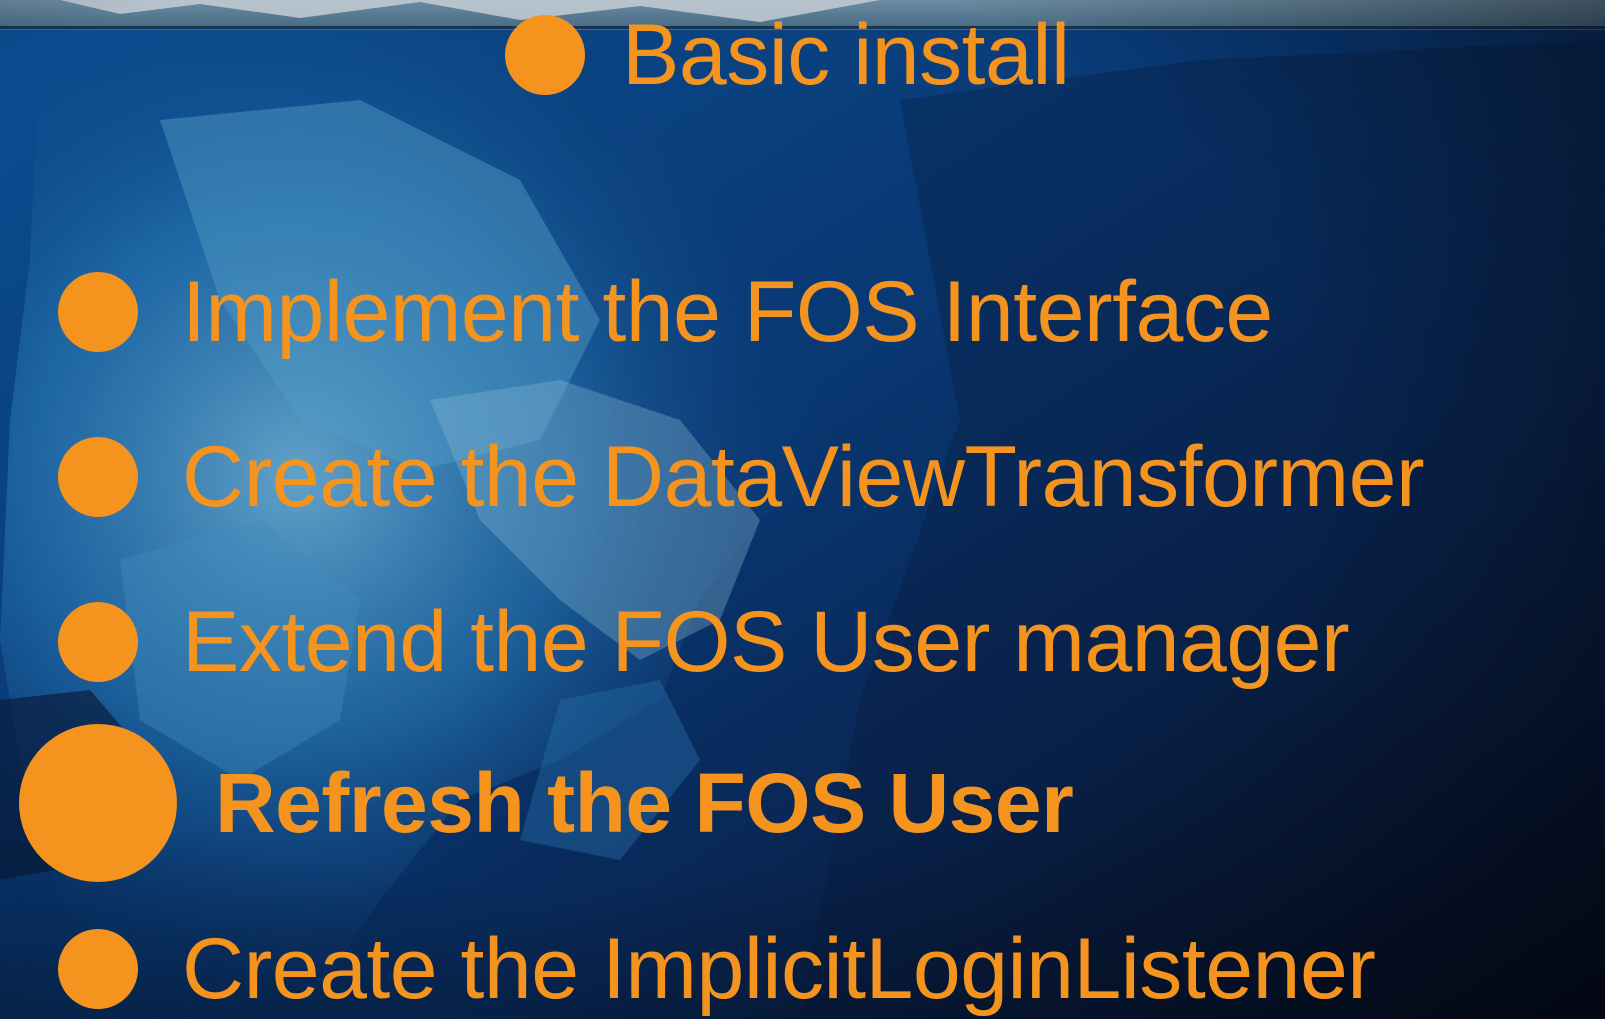 This screenshot has height=1019, width=1605. Describe the element at coordinates (766, 642) in the screenshot. I see `bullet-label: Extend the FOS User manager` at that location.